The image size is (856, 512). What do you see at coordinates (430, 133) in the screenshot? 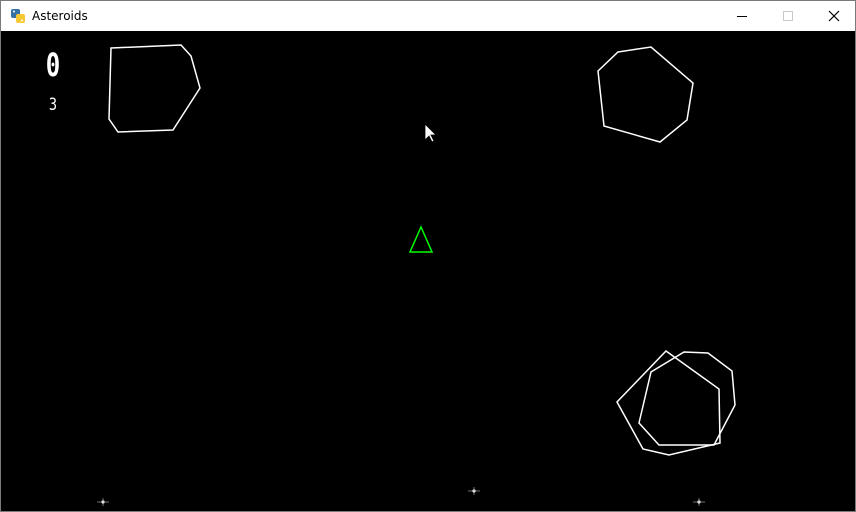
I see `mouse-cursor-icon` at bounding box center [430, 133].